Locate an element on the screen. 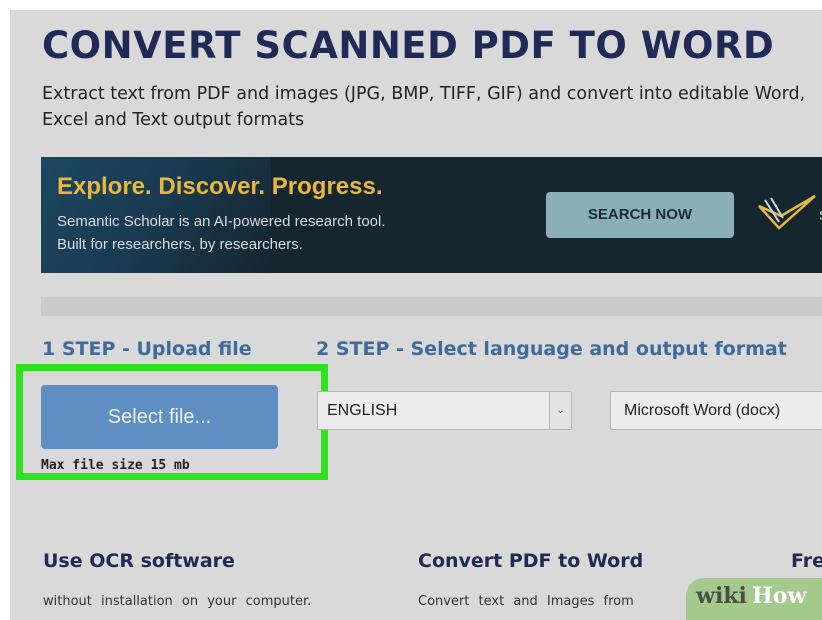  watermark-wiki: wiki is located at coordinates (721, 596).